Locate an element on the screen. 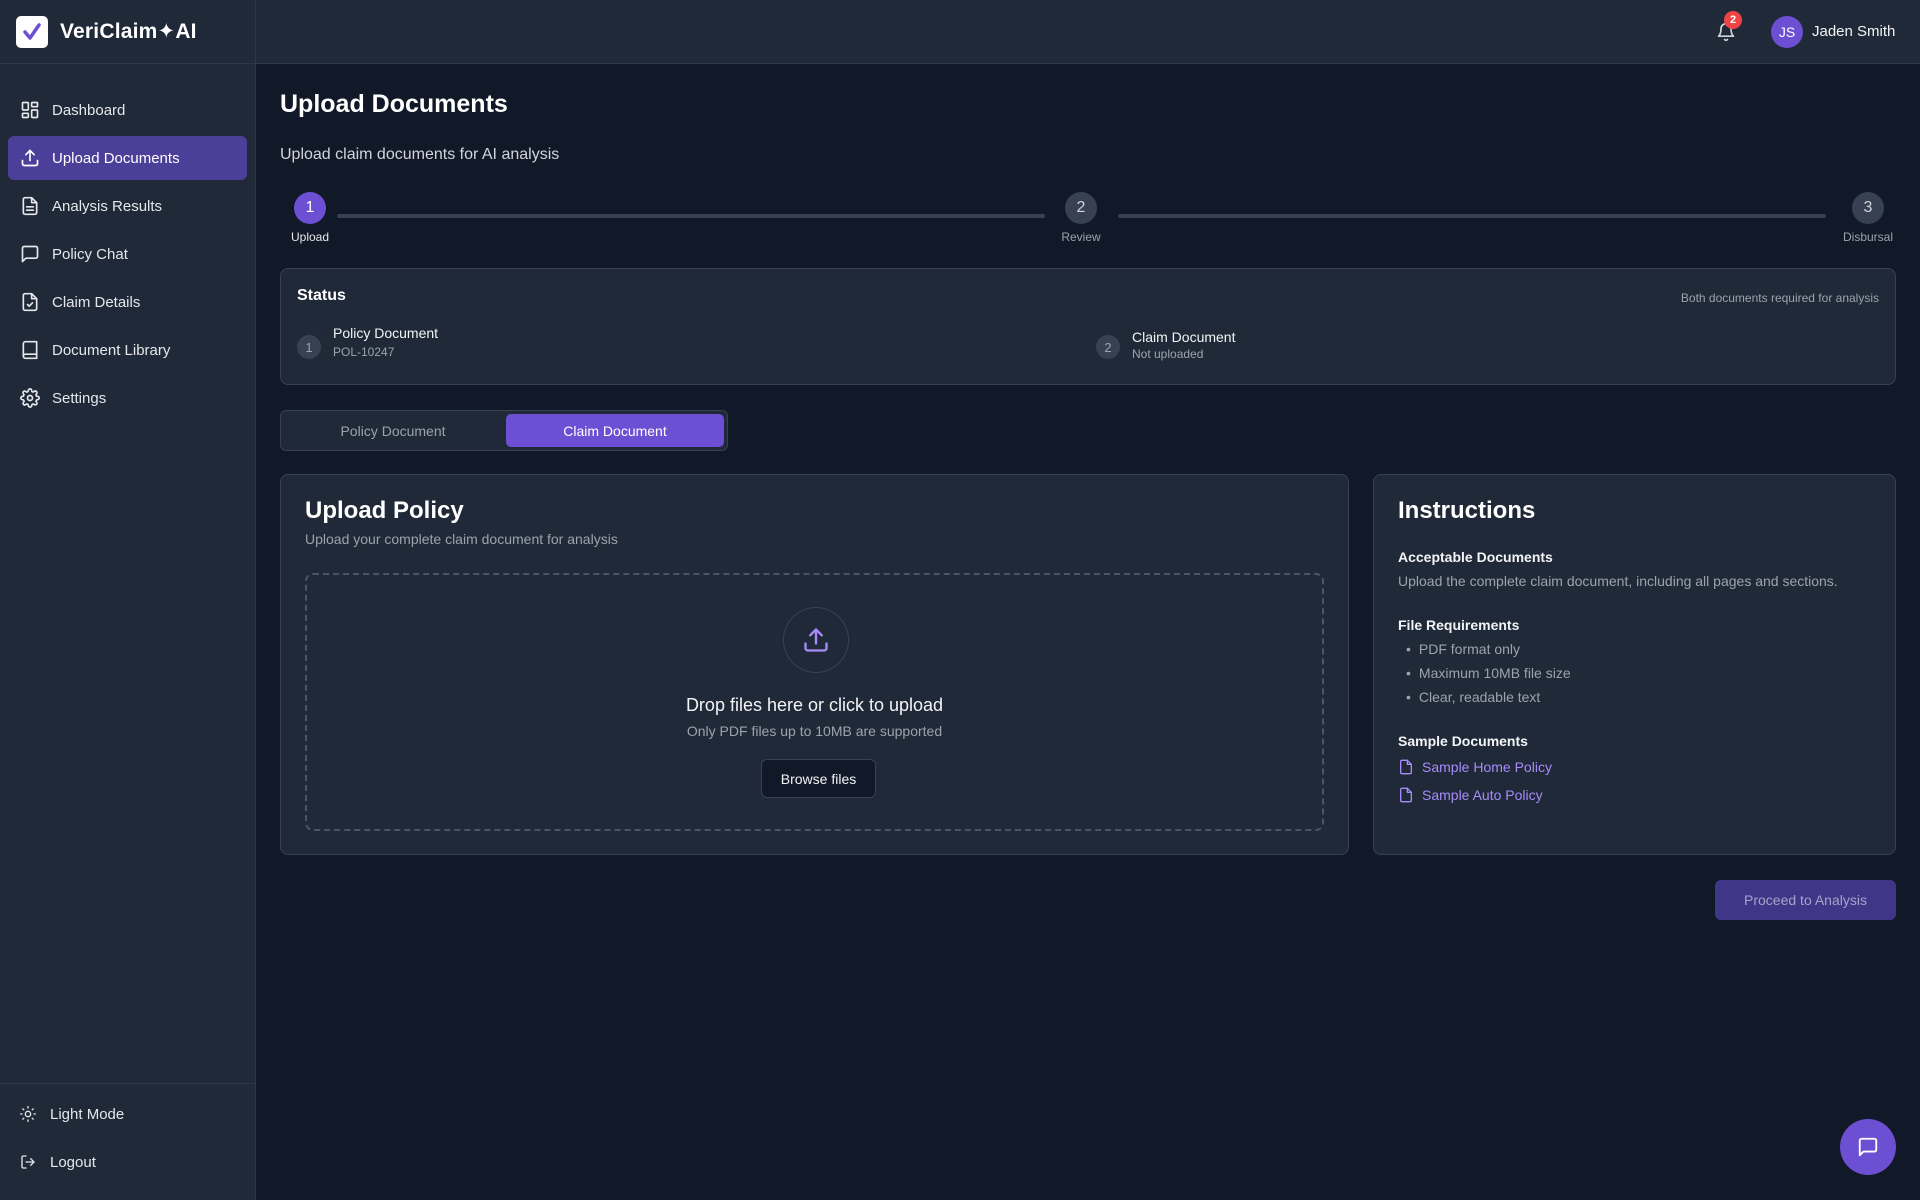 The width and height of the screenshot is (1920, 1200). notification-badge: 2 is located at coordinates (1733, 20).